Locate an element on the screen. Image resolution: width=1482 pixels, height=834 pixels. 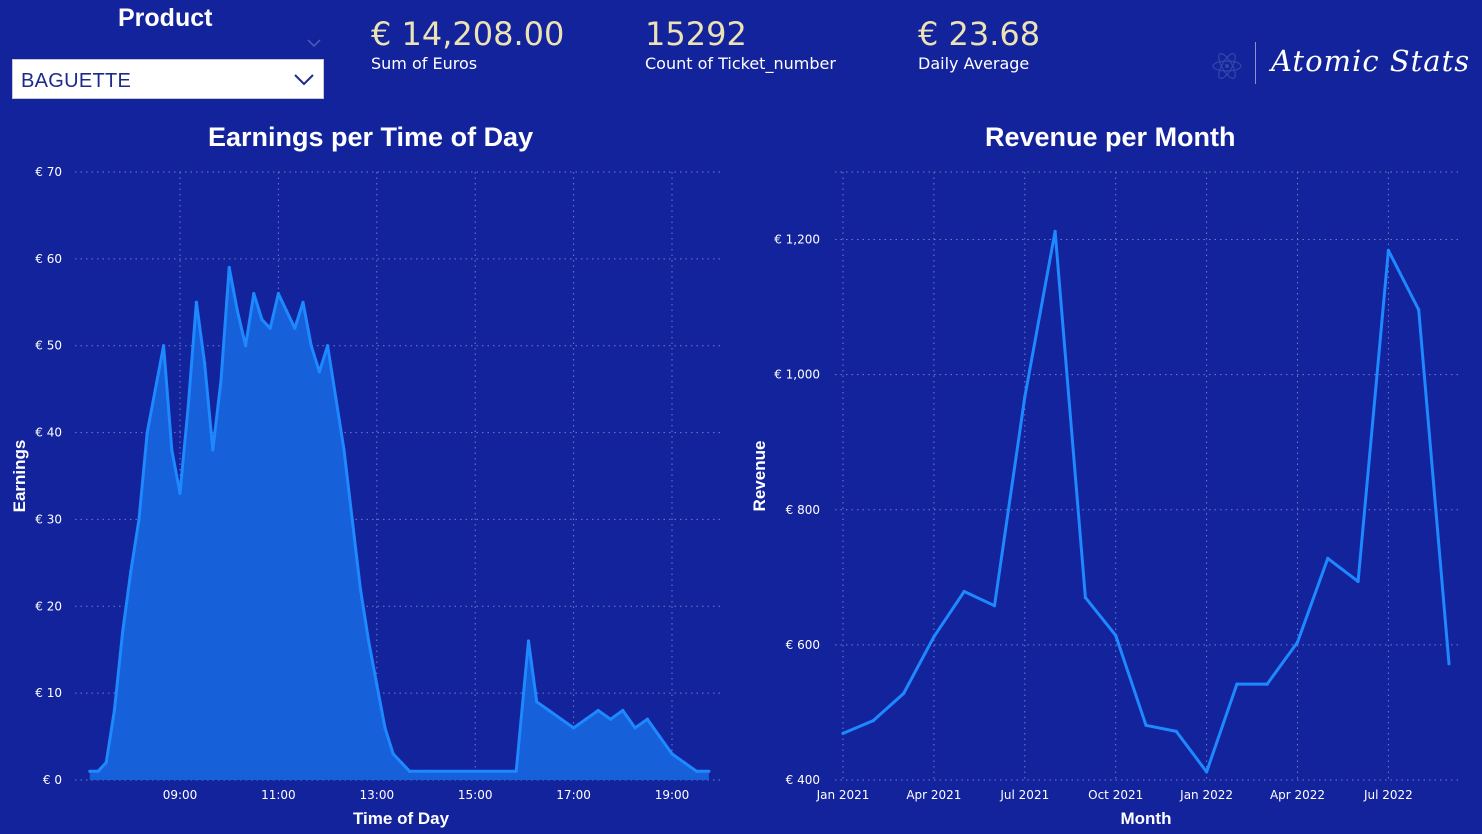
x-axis-label: Time of Day is located at coordinates (401, 818).